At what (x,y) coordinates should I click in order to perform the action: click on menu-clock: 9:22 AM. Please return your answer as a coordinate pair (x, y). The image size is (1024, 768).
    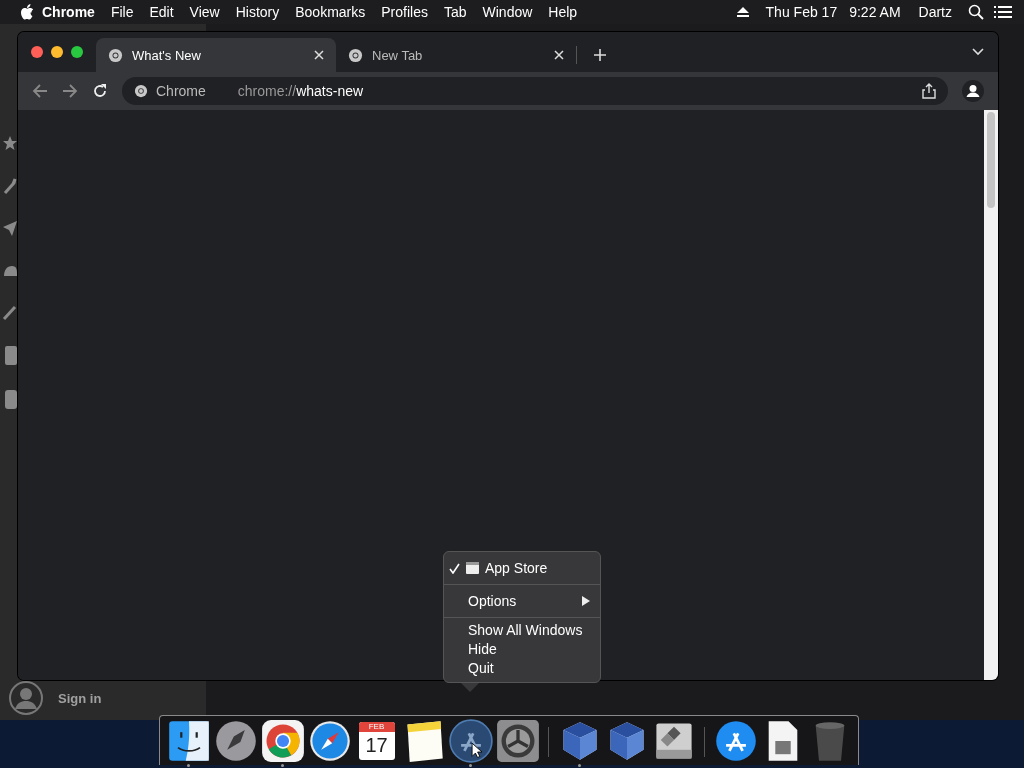
    Looking at the image, I should click on (875, 12).